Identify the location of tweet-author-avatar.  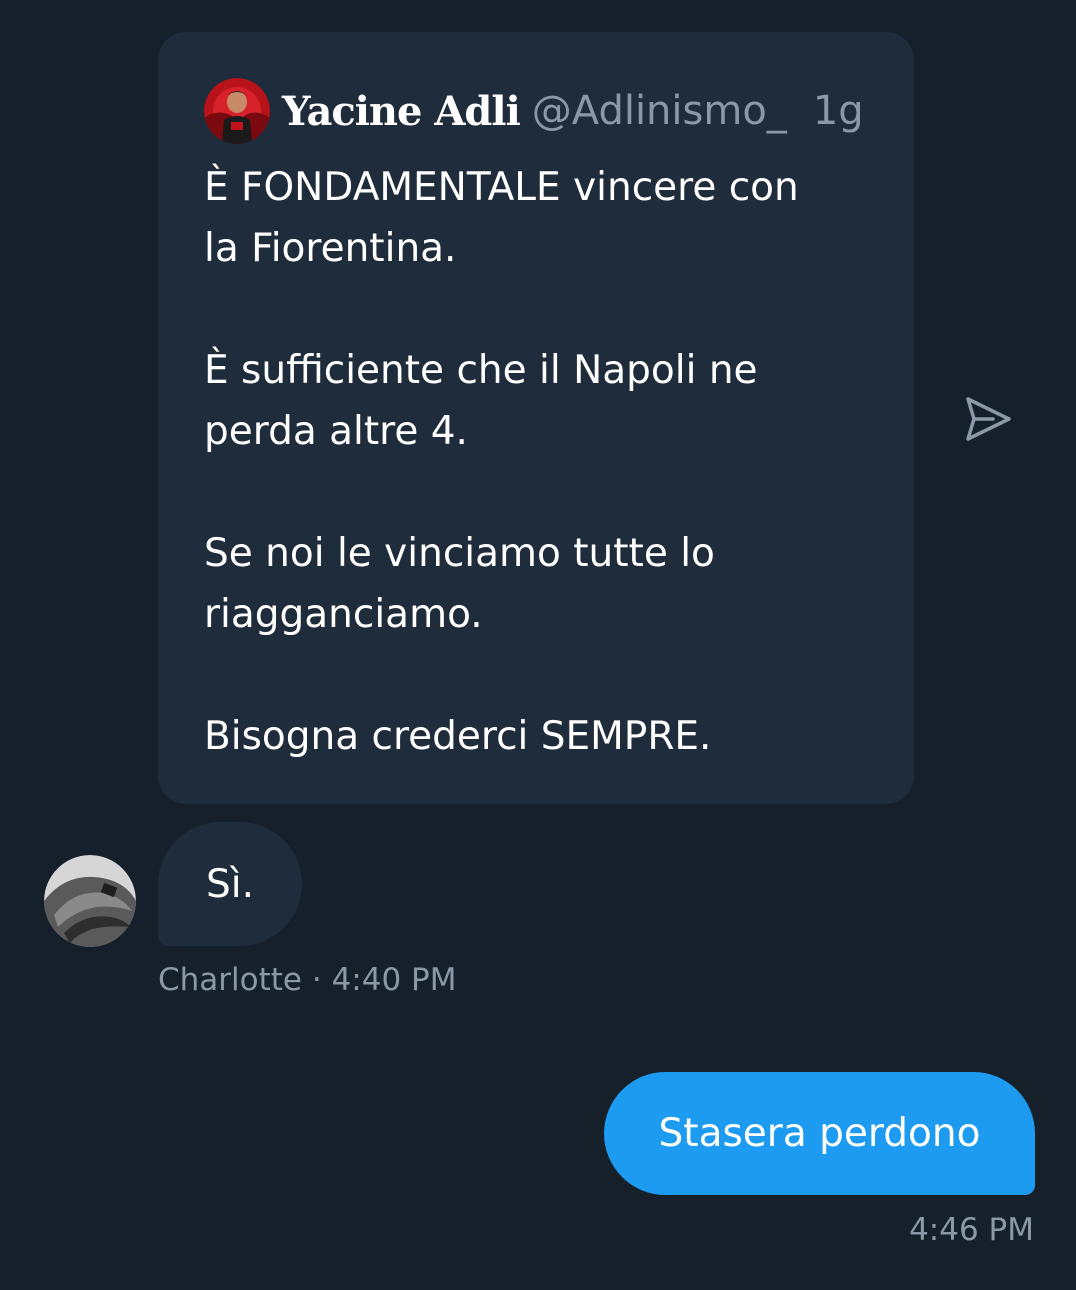
(237, 111).